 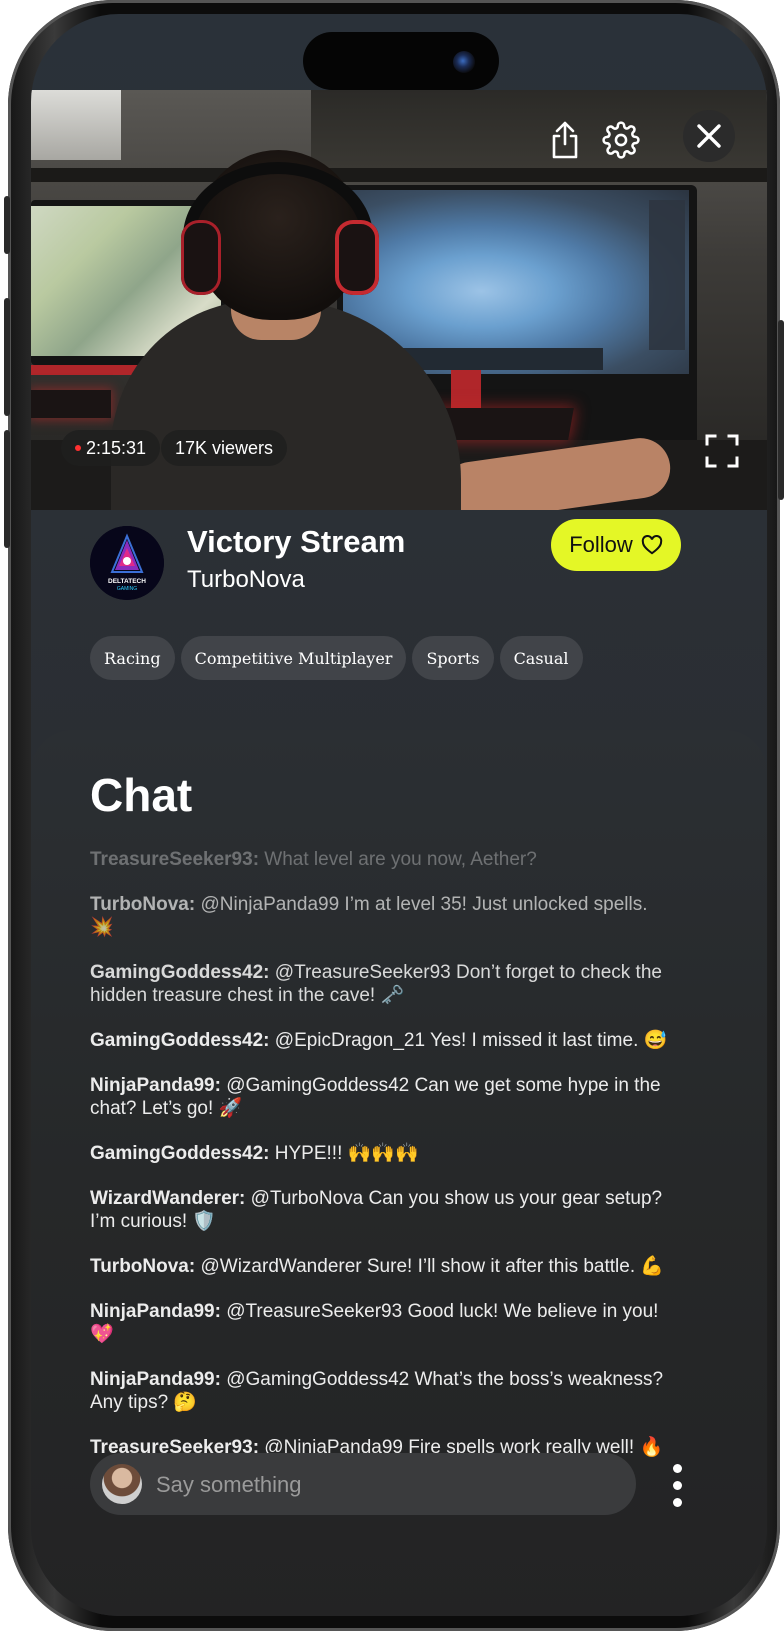 I want to click on video-scene-window, so click(x=76, y=125).